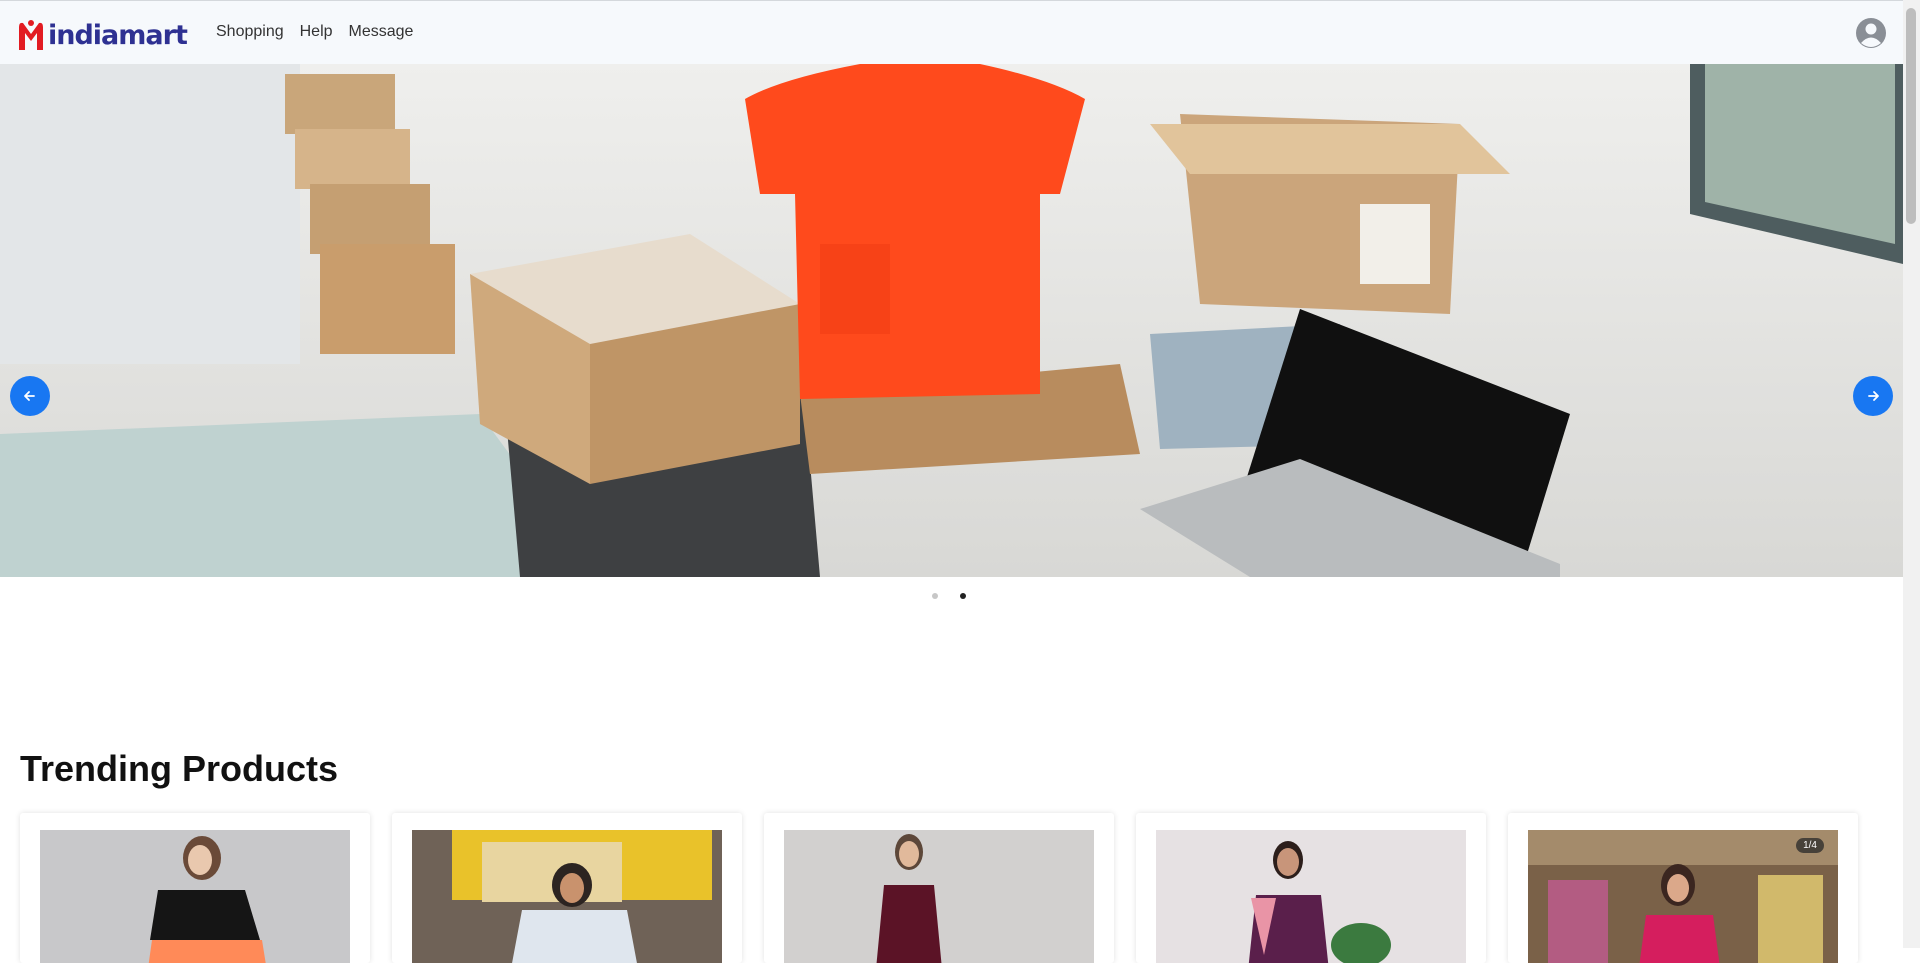  I want to click on top-navbar: indiamart Shopping Help Message, so click(951, 32).